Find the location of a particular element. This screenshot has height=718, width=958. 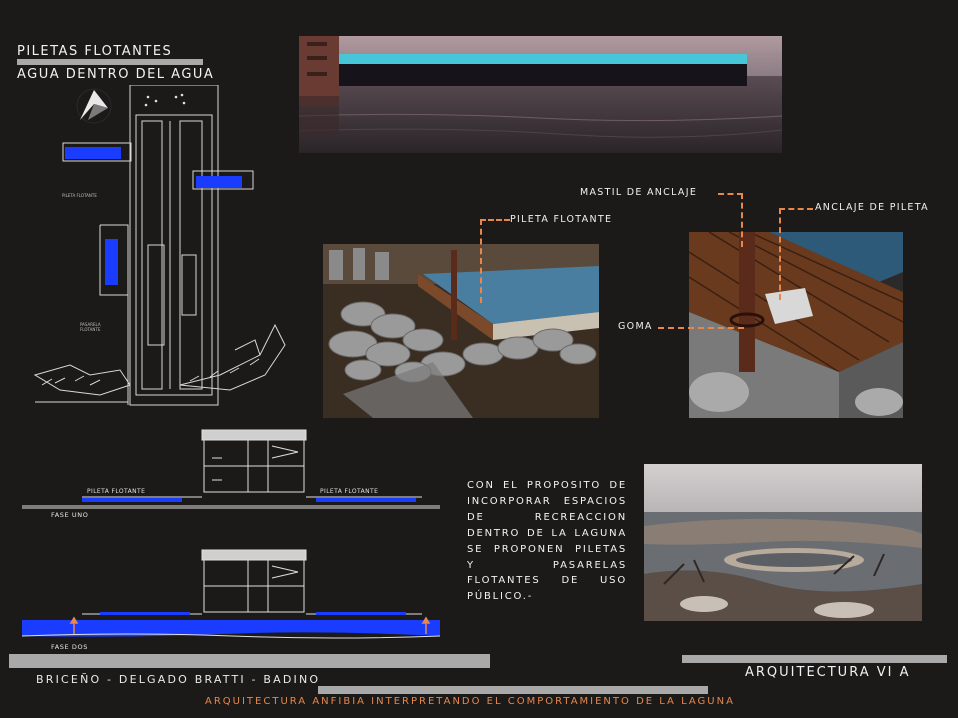

section-label-fase-dos: FASE DOS is located at coordinates (69, 647).